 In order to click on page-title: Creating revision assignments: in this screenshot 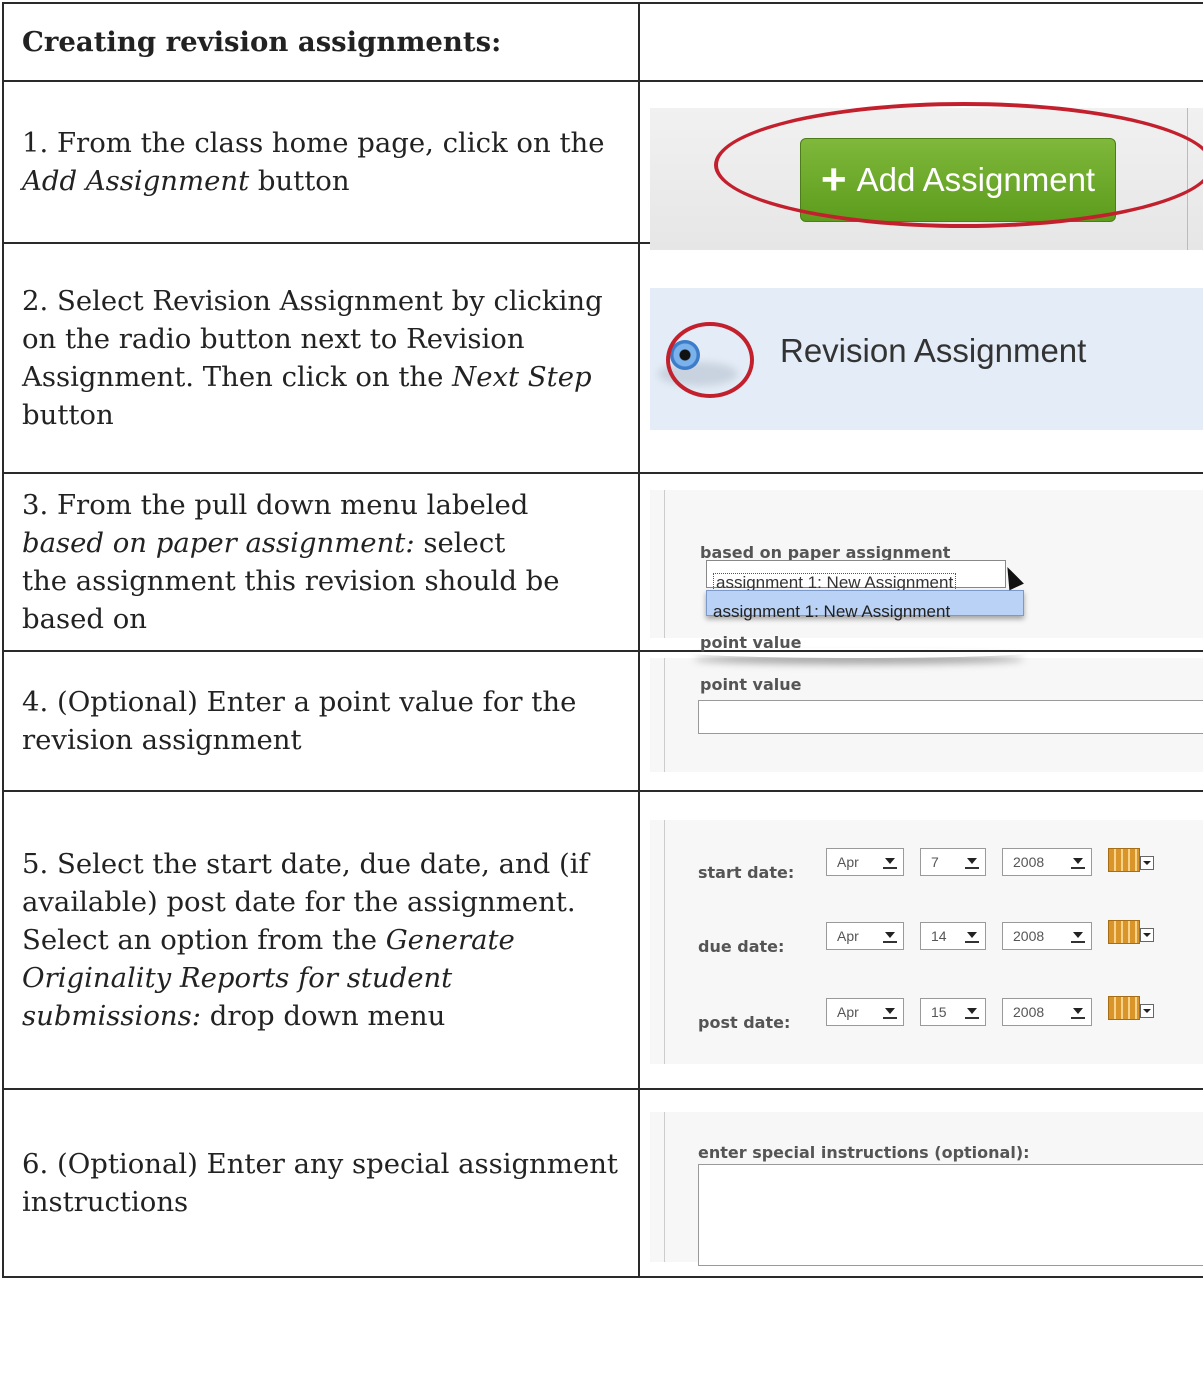, I will do `click(321, 42)`.